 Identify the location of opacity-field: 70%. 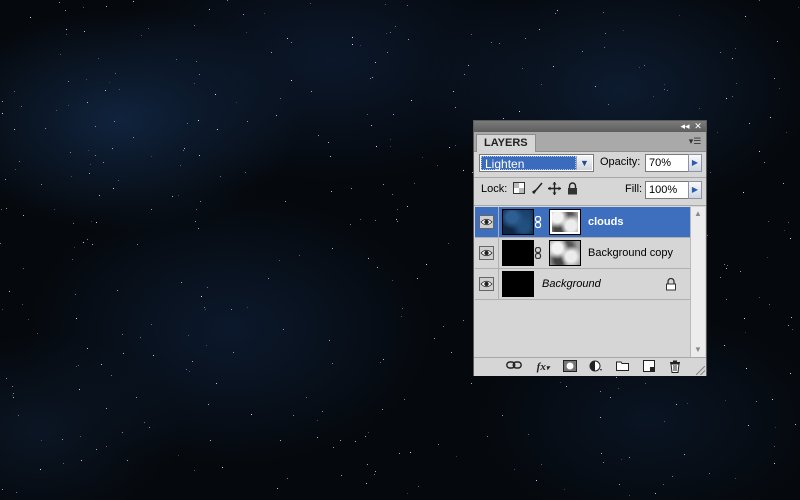
(667, 163).